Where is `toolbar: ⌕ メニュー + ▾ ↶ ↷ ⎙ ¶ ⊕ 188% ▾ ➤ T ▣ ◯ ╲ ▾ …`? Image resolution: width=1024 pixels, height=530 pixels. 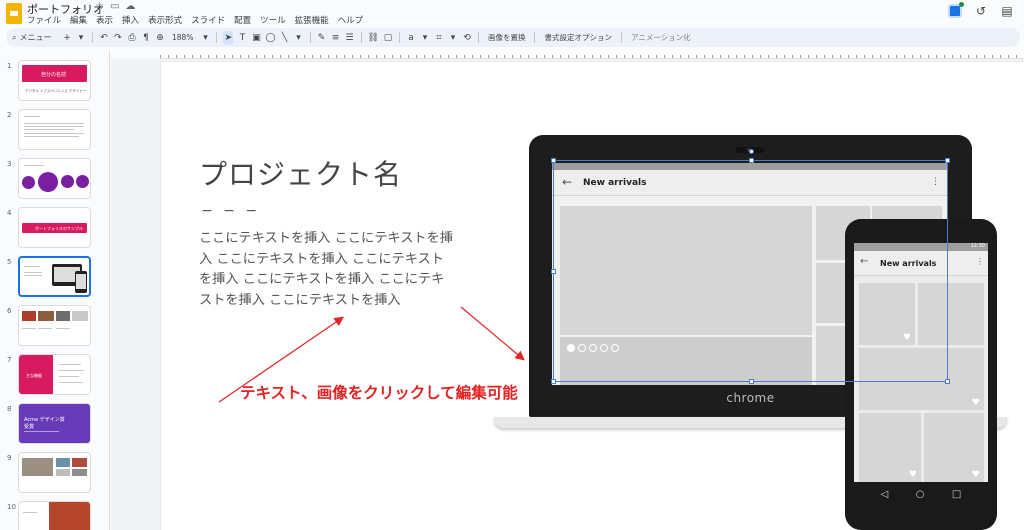 toolbar: ⌕ メニュー + ▾ ↶ ↷ ⎙ ¶ ⊕ 188% ▾ ➤ T ▣ ◯ ╲ ▾ … is located at coordinates (513, 37).